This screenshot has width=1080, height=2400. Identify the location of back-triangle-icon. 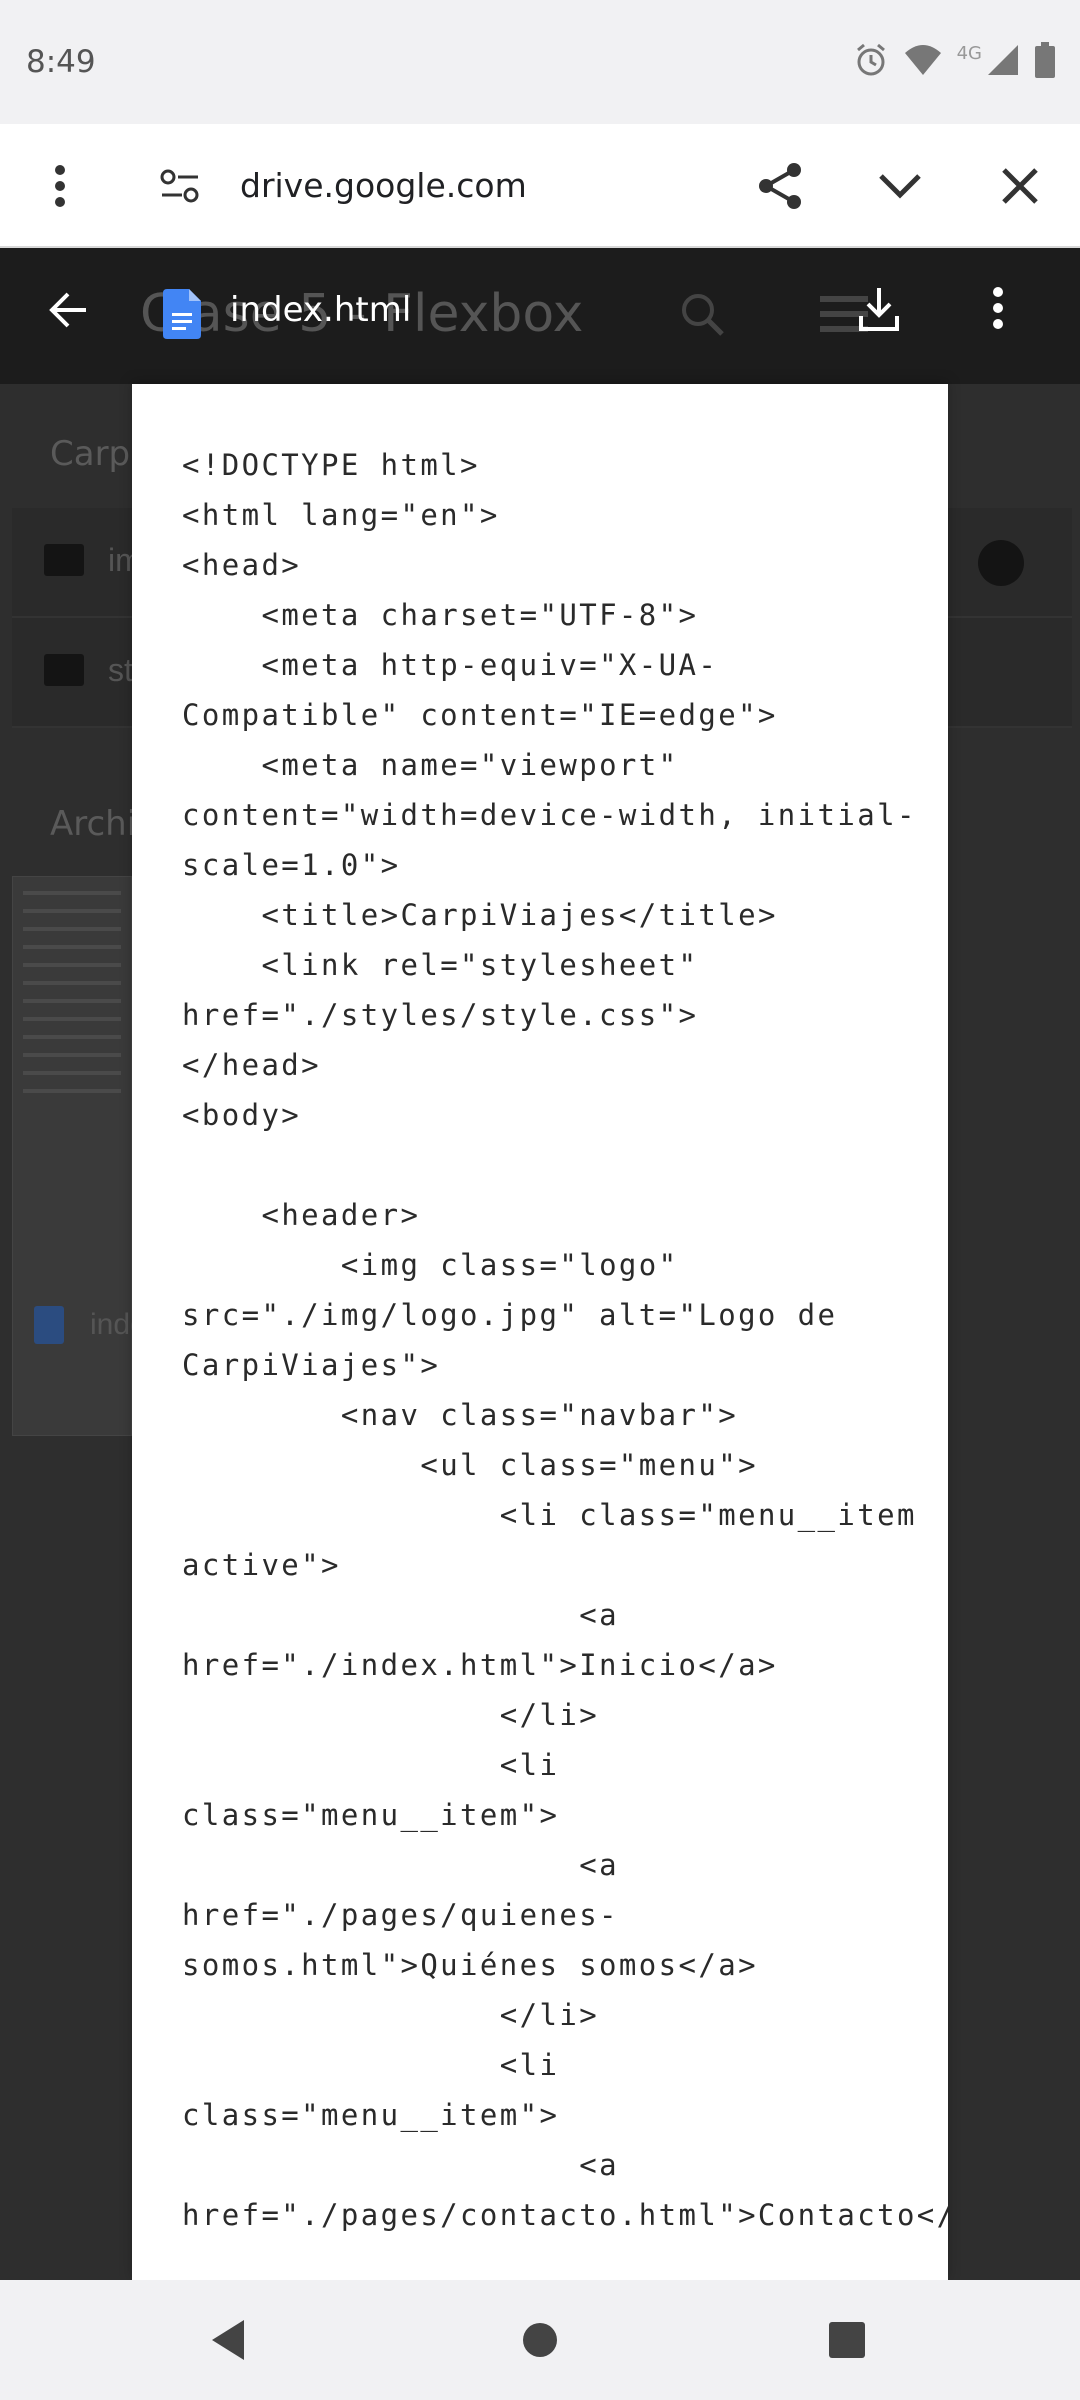
(228, 2340).